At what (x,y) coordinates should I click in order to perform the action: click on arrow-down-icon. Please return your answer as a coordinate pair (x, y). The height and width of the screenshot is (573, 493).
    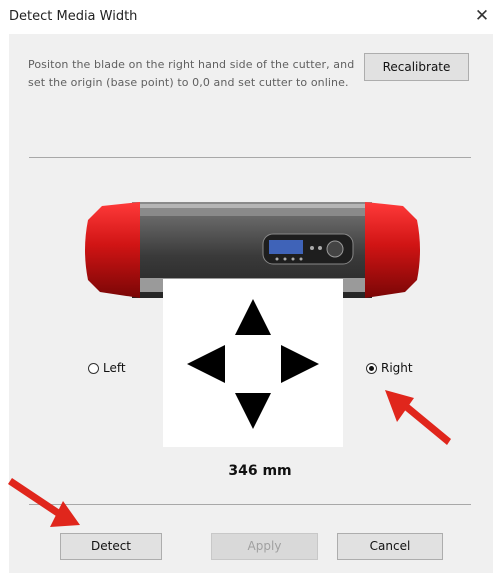
    Looking at the image, I should click on (253, 411).